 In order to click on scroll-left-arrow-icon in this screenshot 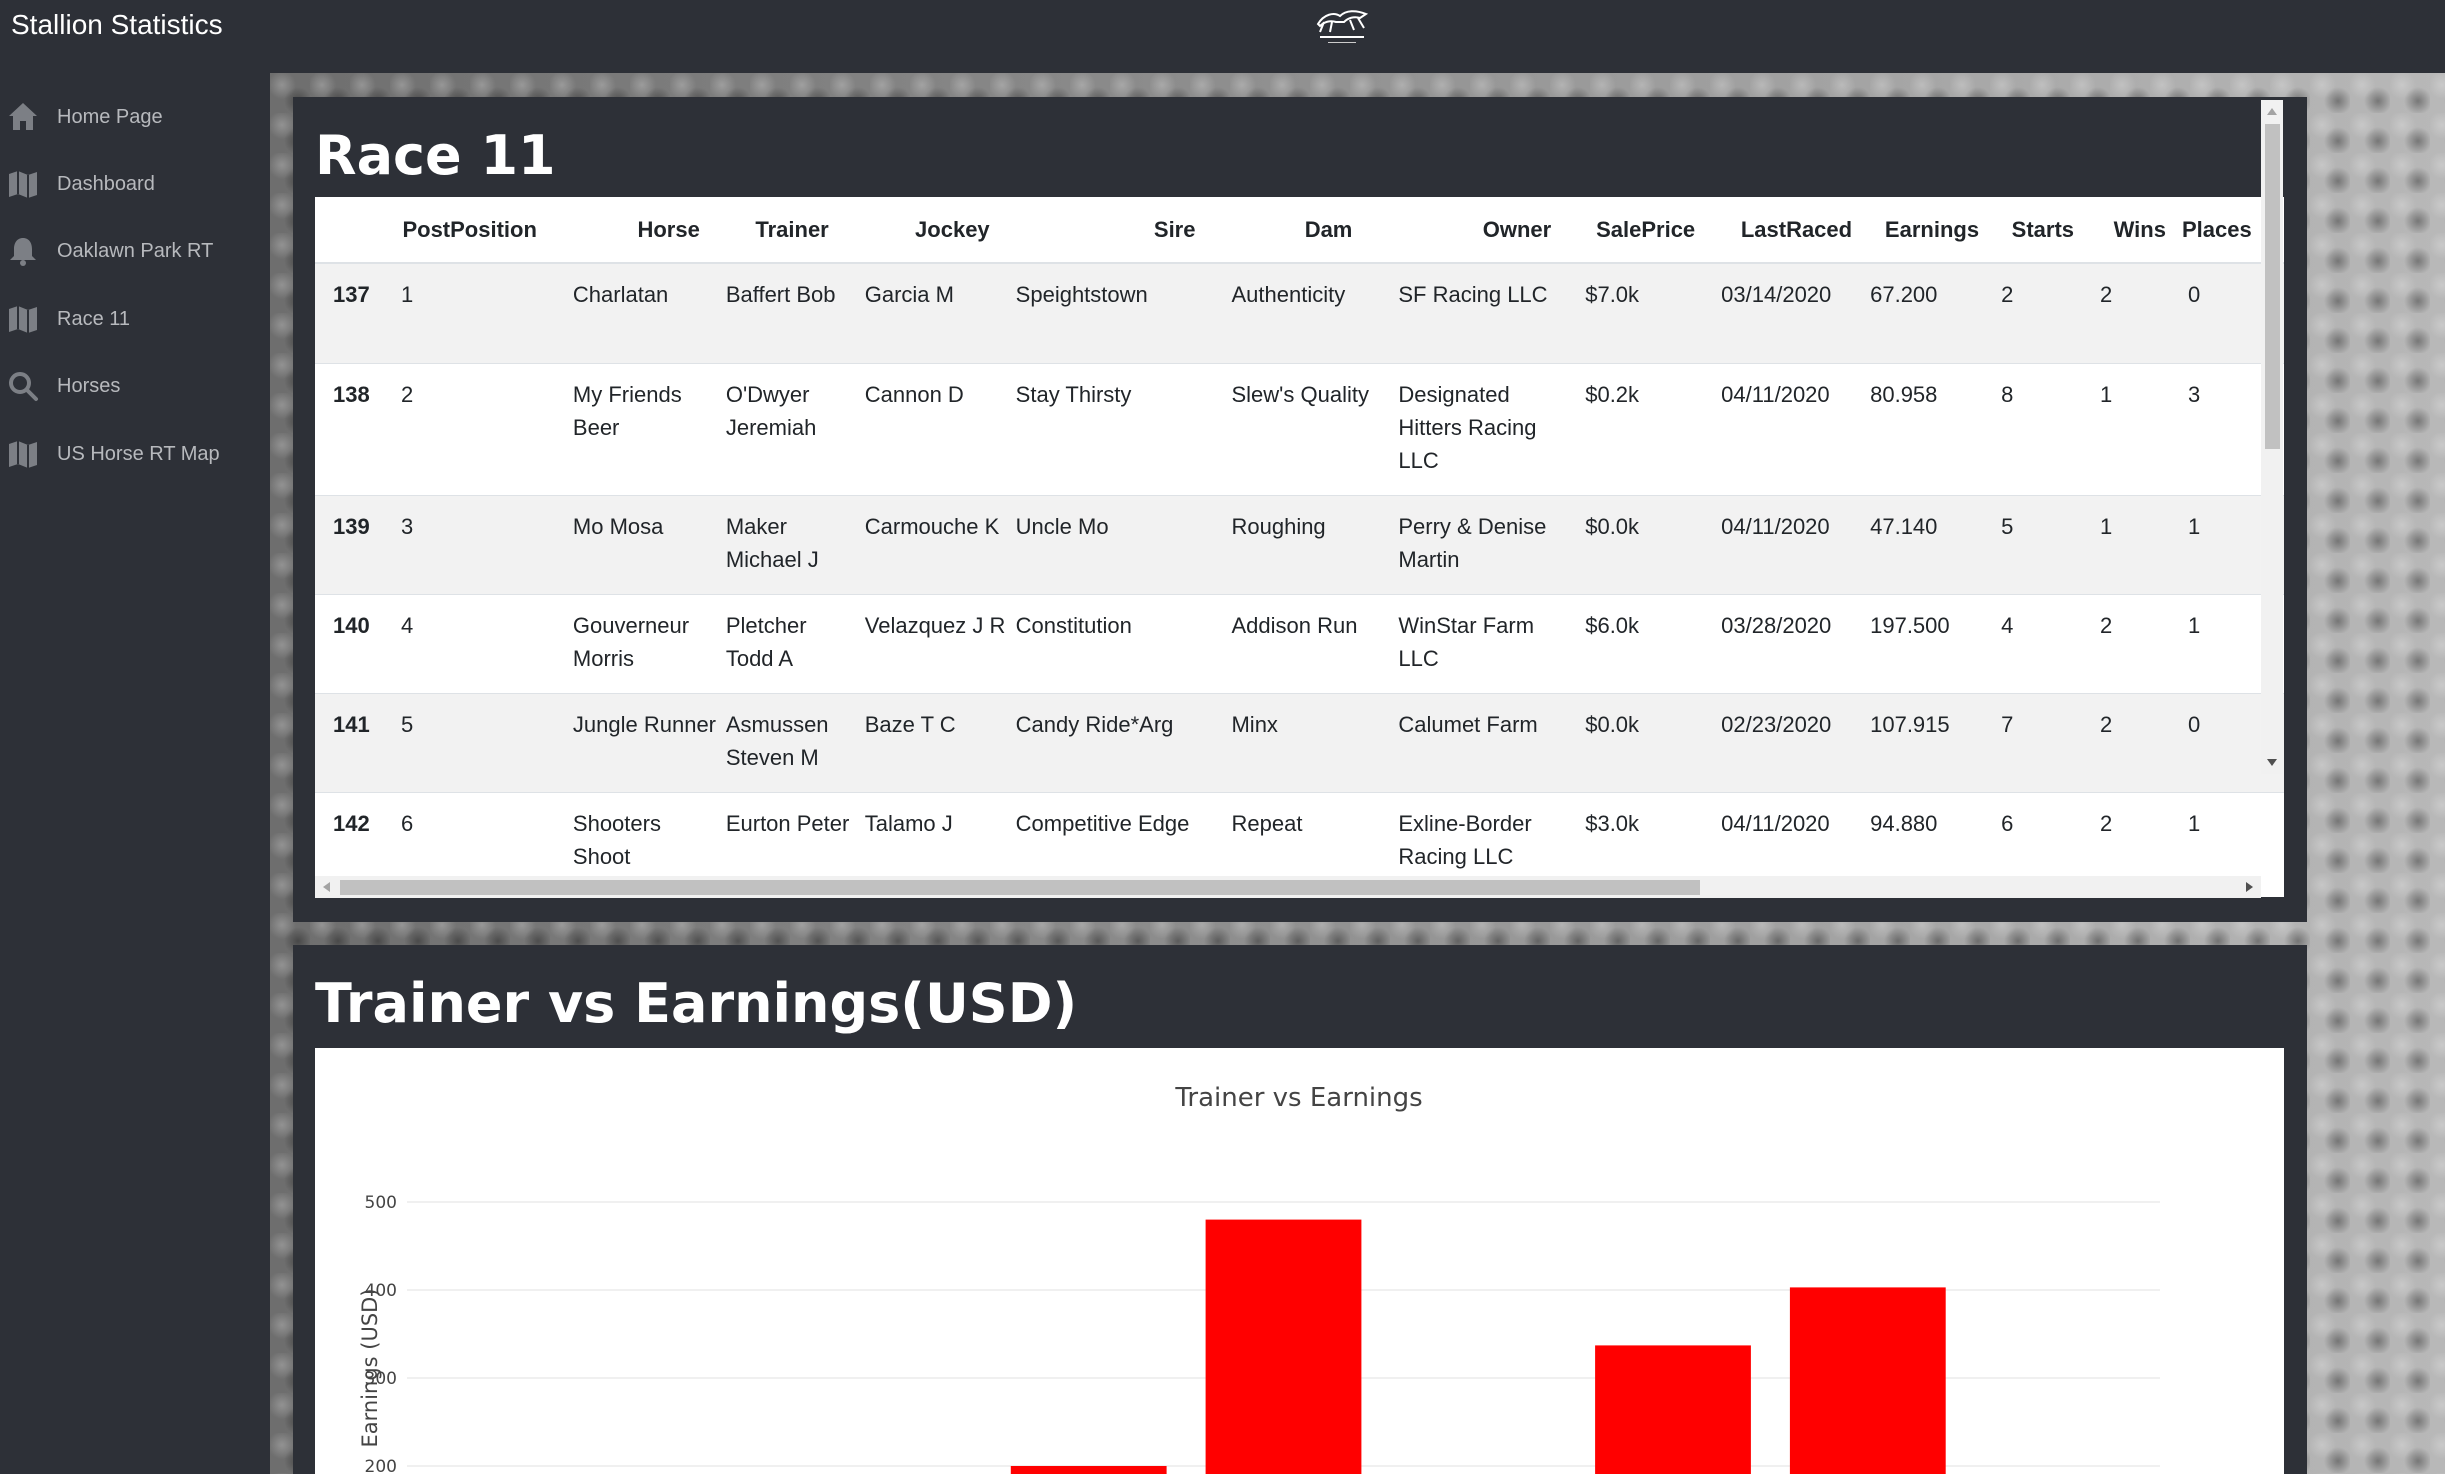, I will do `click(326, 887)`.